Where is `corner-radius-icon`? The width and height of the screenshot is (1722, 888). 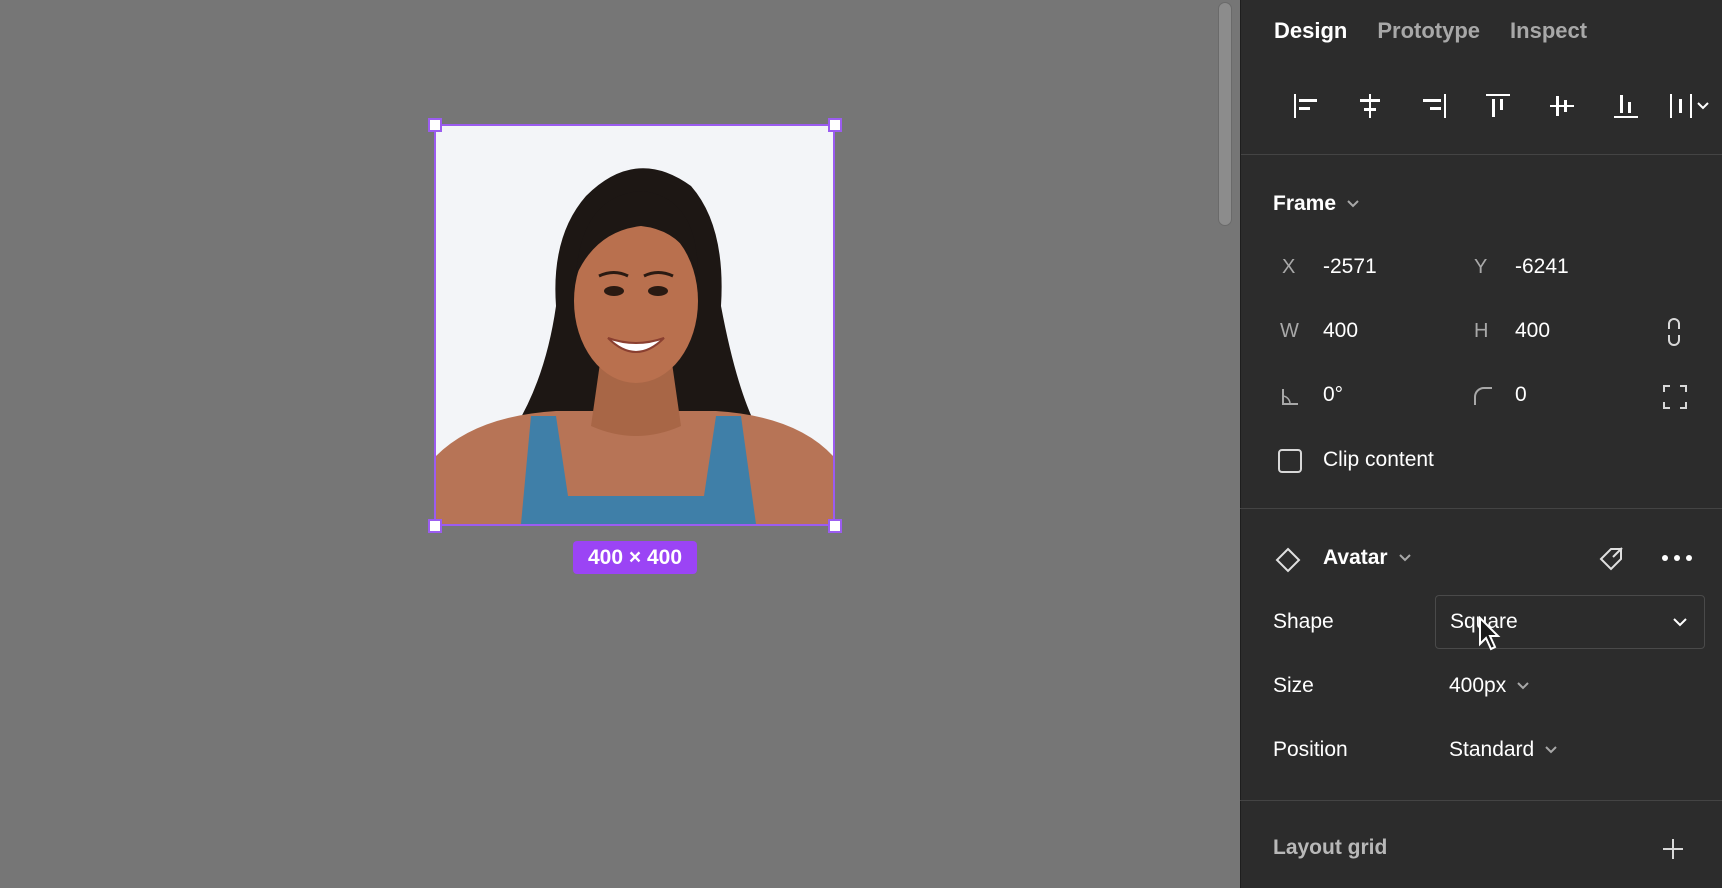
corner-radius-icon is located at coordinates (1483, 396).